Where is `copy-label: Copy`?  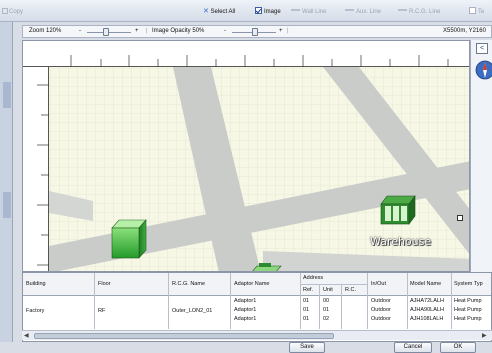 copy-label: Copy is located at coordinates (16, 12).